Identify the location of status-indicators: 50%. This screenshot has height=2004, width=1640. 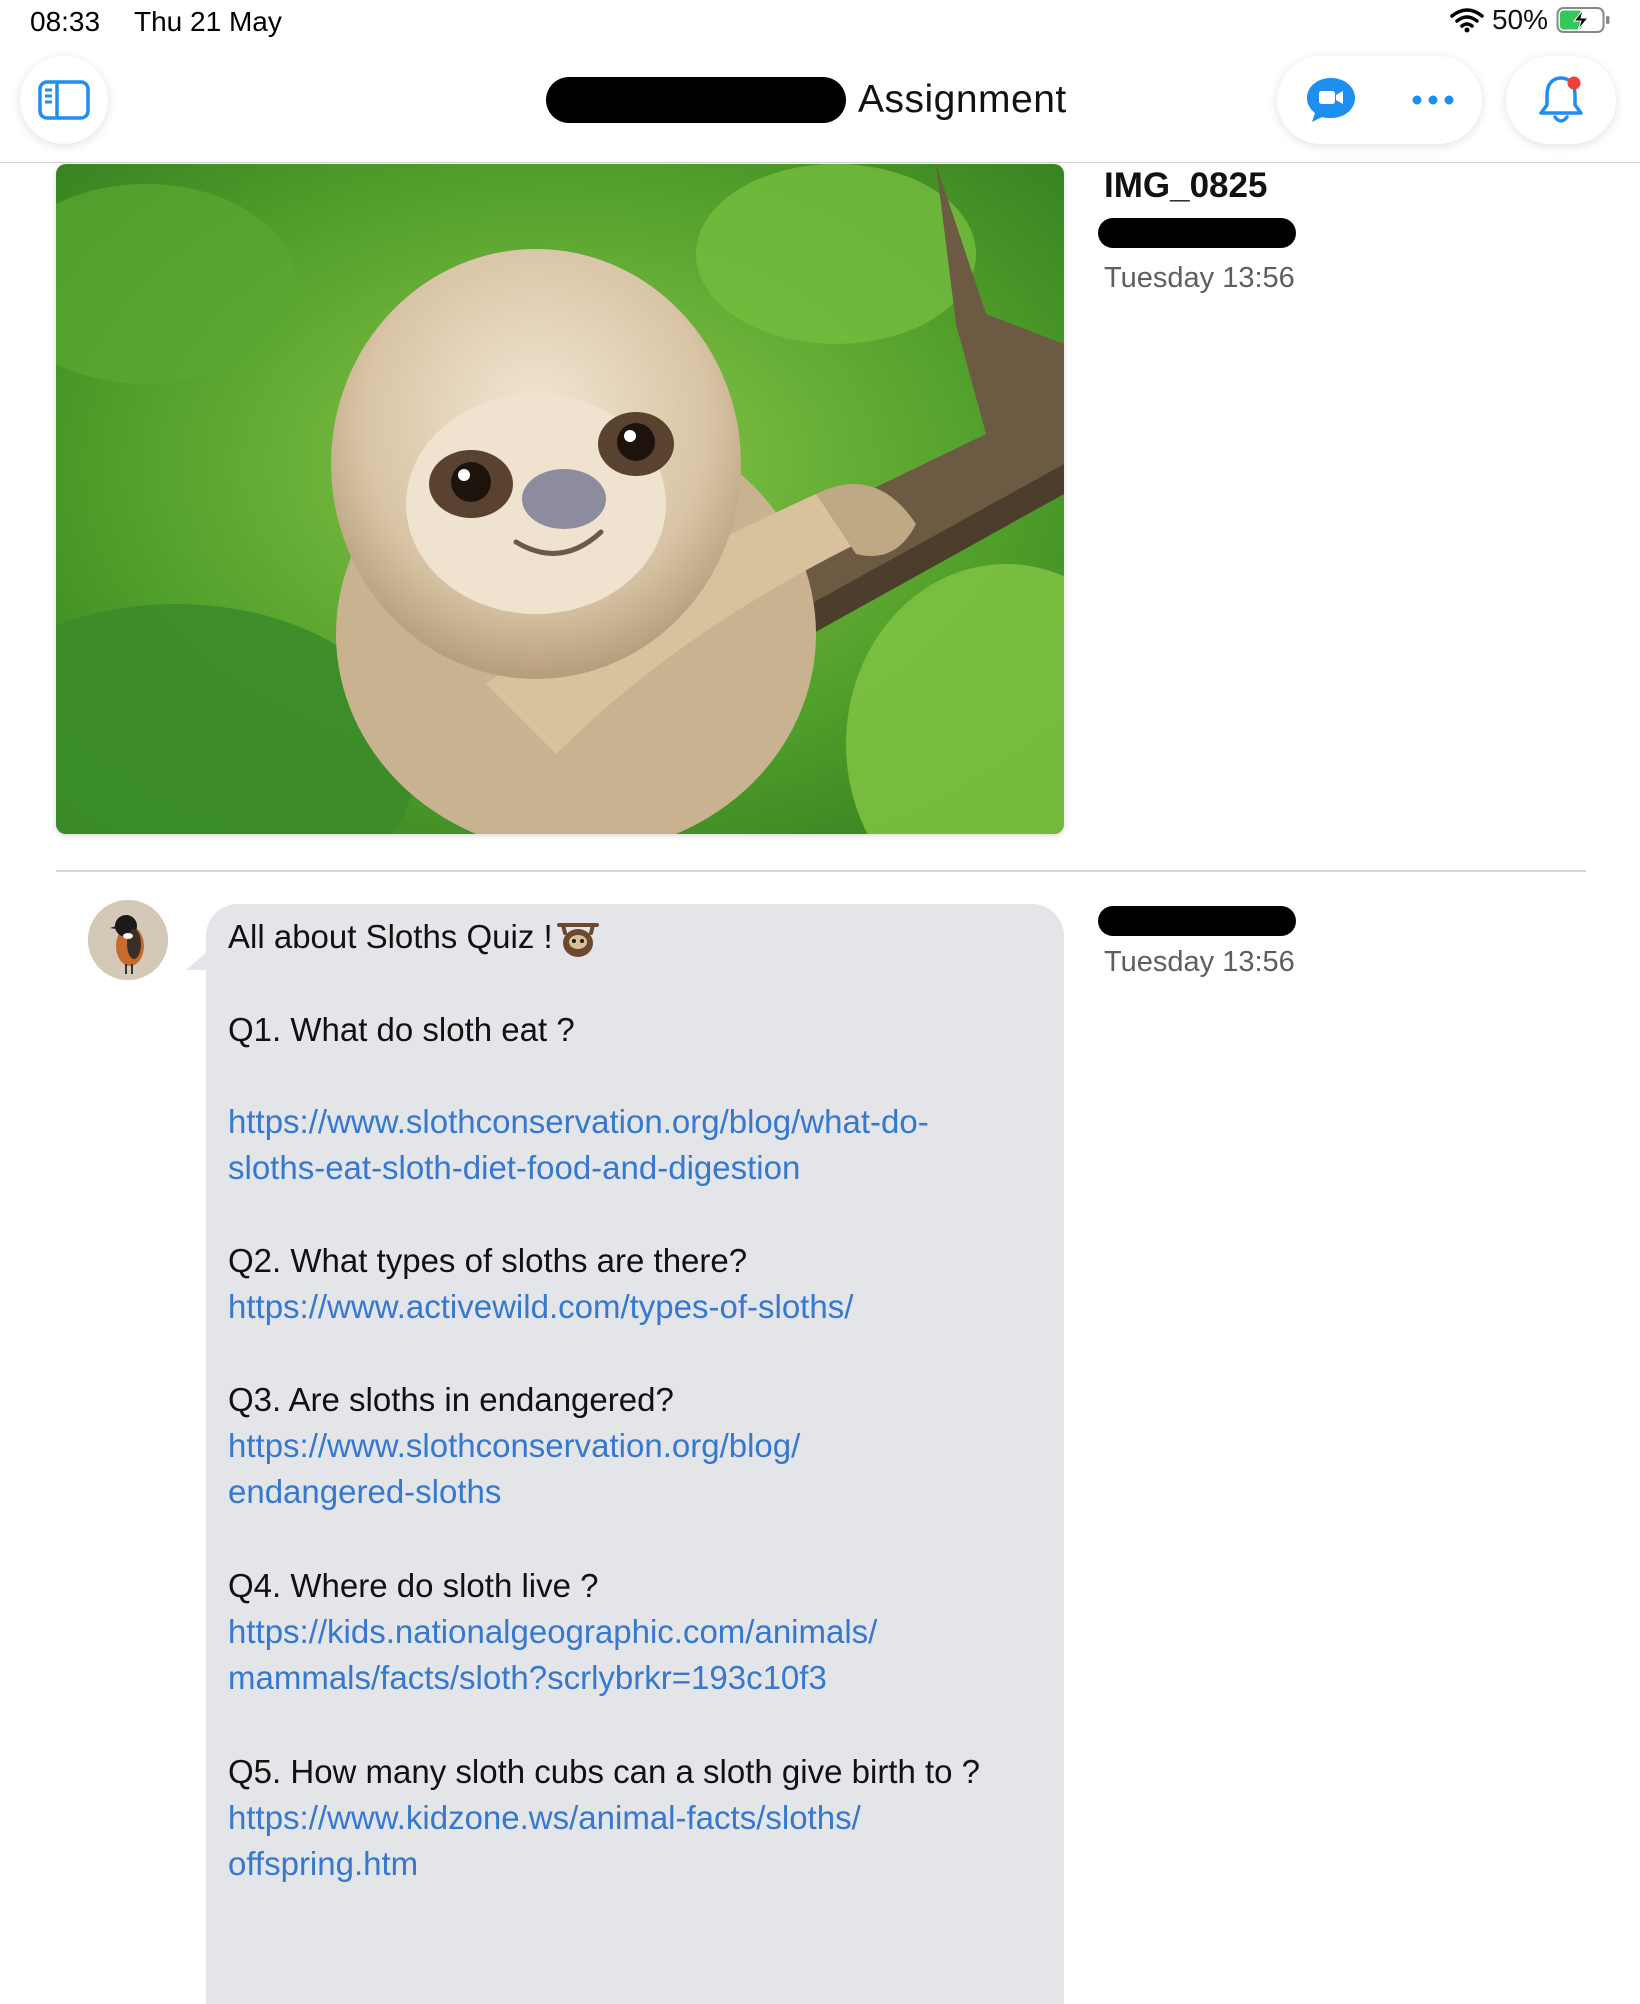
(1531, 20).